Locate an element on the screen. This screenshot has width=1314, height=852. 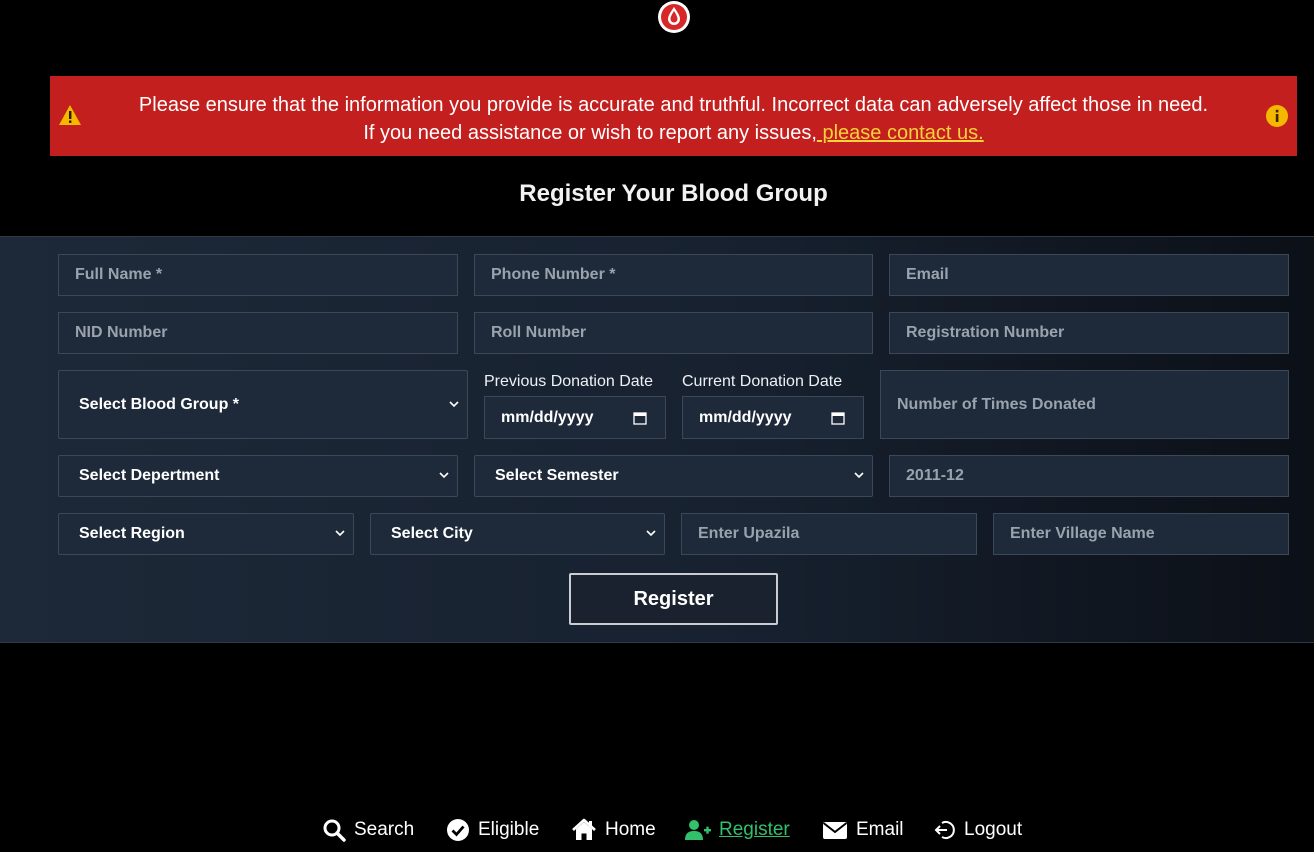
upazila-input: Enter Upazila is located at coordinates (829, 534).